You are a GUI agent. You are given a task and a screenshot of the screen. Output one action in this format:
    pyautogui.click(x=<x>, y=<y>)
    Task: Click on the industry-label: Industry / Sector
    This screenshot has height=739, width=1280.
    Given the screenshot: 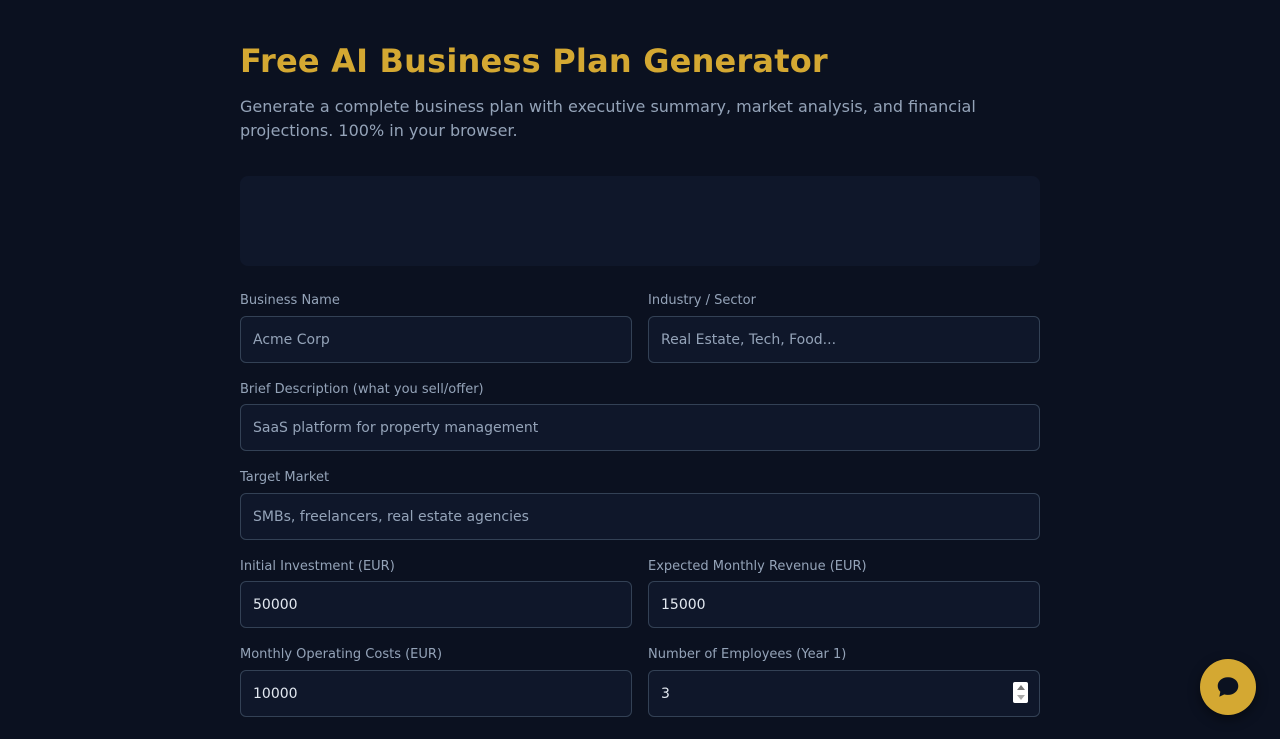 What is the action you would take?
    pyautogui.click(x=702, y=300)
    